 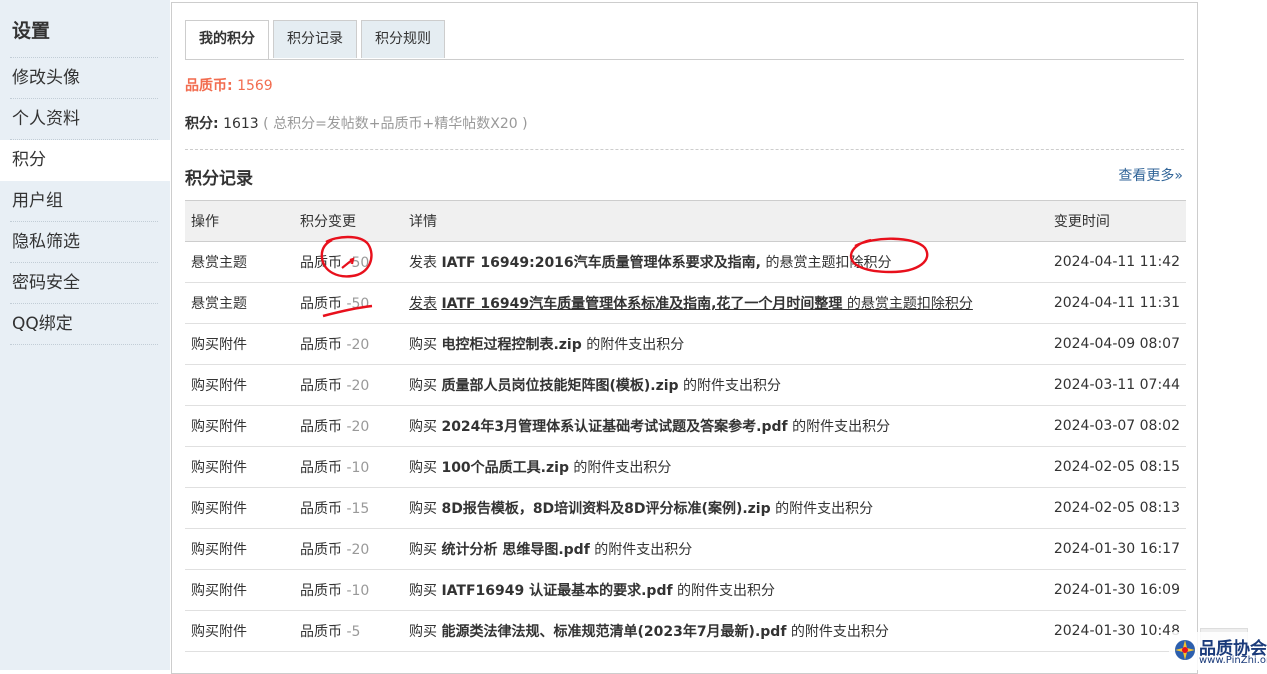 I want to click on row-target-link: IATF16949 认证最基本的要求.pdf, so click(x=556, y=591).